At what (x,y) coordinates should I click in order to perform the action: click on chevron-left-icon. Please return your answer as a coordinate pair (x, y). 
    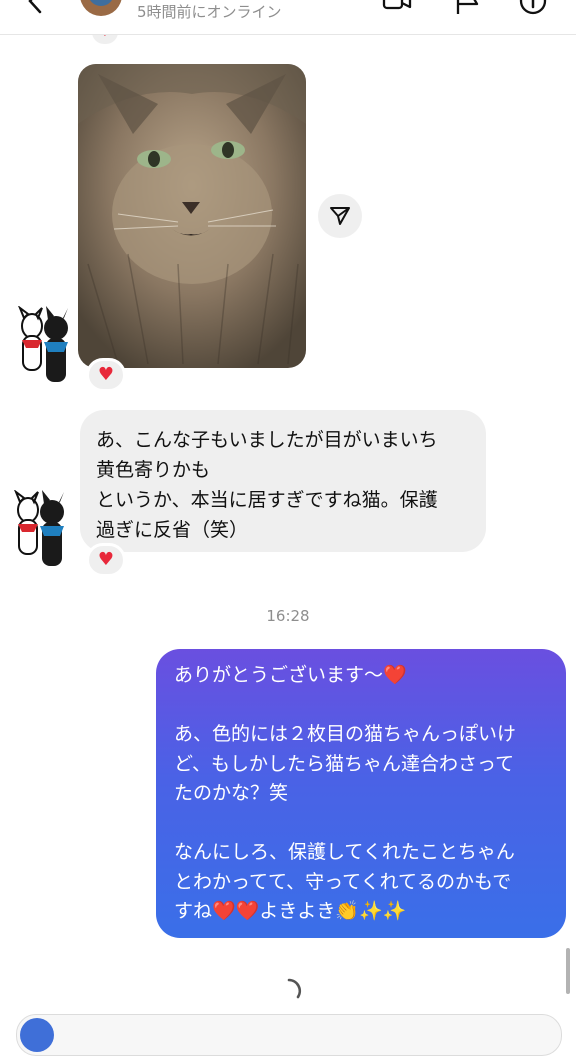
    Looking at the image, I should click on (35, 7).